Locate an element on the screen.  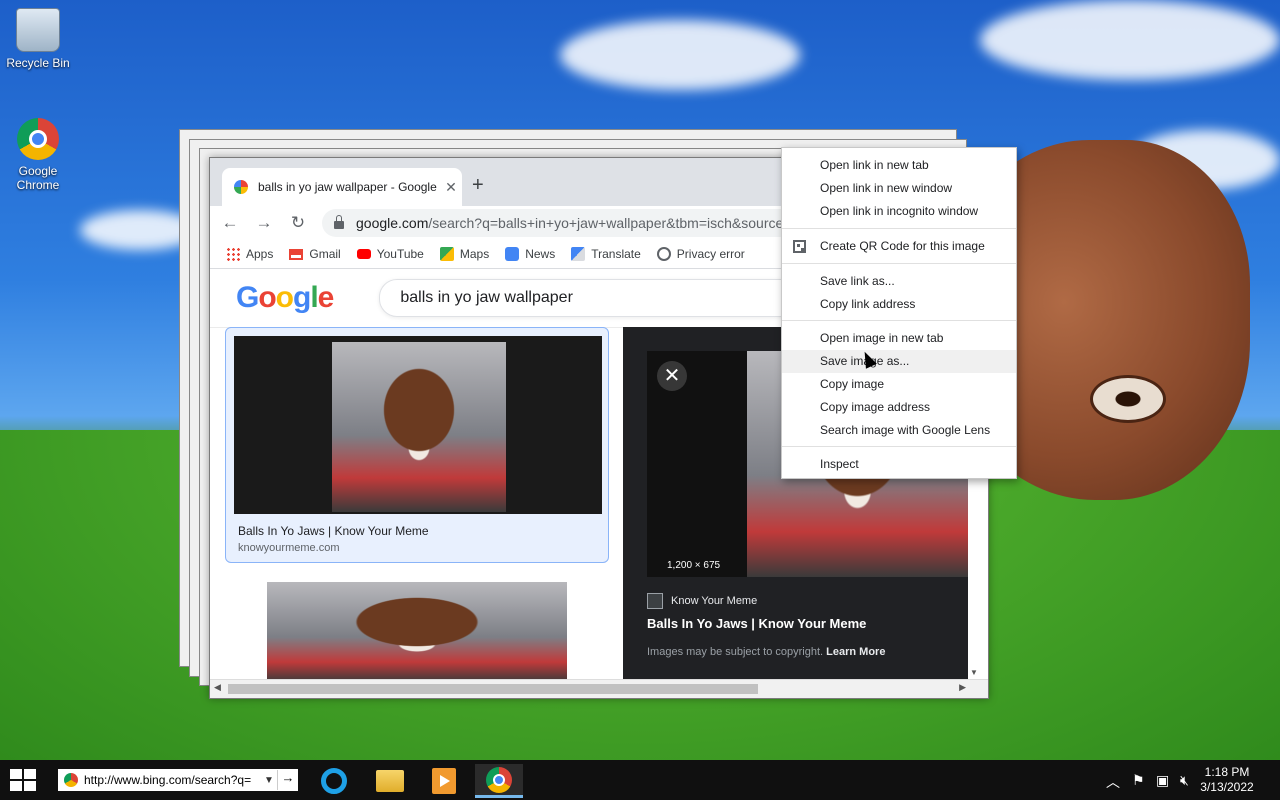
lock-icon is located at coordinates (339, 222).